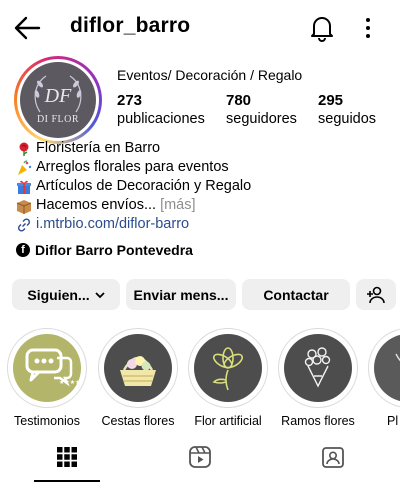 The width and height of the screenshot is (400, 482). What do you see at coordinates (112, 224) in the screenshot?
I see `bio-link: i.mtrbio.com/diflor-barro` at bounding box center [112, 224].